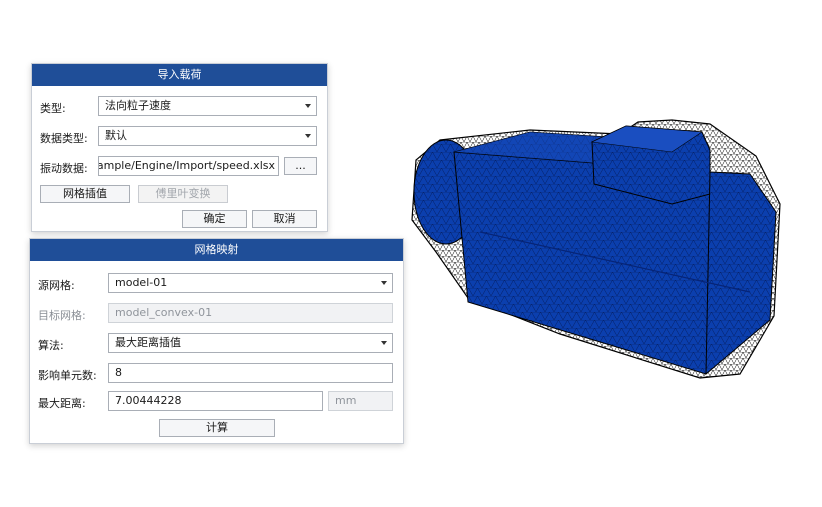  What do you see at coordinates (138, 105) in the screenshot?
I see `type-value: 法向粒子速度` at bounding box center [138, 105].